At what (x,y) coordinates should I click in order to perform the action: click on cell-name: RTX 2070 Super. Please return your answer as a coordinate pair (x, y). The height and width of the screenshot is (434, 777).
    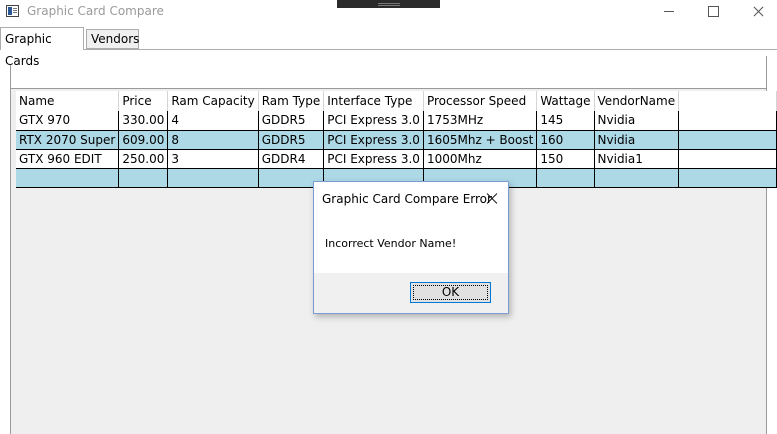
    Looking at the image, I should click on (68, 140).